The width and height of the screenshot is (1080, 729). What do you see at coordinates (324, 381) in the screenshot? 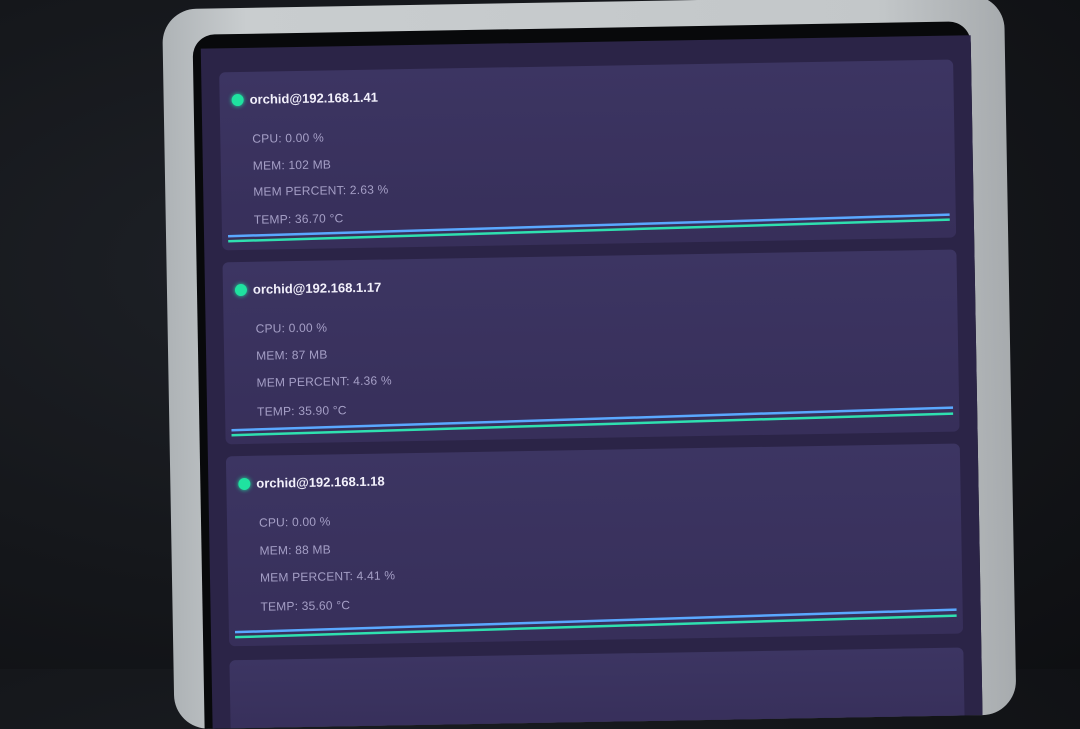
I see `mem-percent-value: MEM PERCENT: 4.36 %` at bounding box center [324, 381].